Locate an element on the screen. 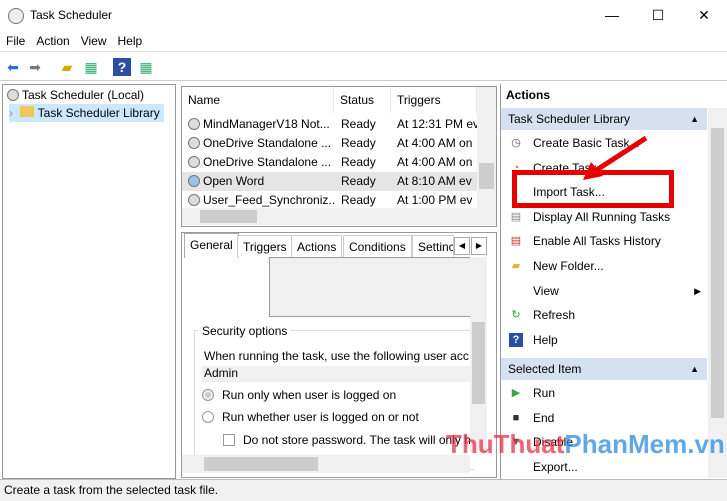 The height and width of the screenshot is (501, 727). section-task-scheduler-library: Task Scheduler Library ▲ is located at coordinates (604, 119).